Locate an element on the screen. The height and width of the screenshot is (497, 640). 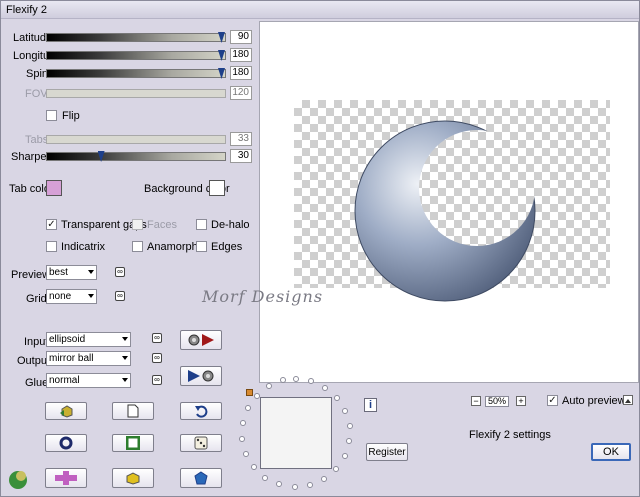
preview-lock-icon: ∞ is located at coordinates (120, 272).